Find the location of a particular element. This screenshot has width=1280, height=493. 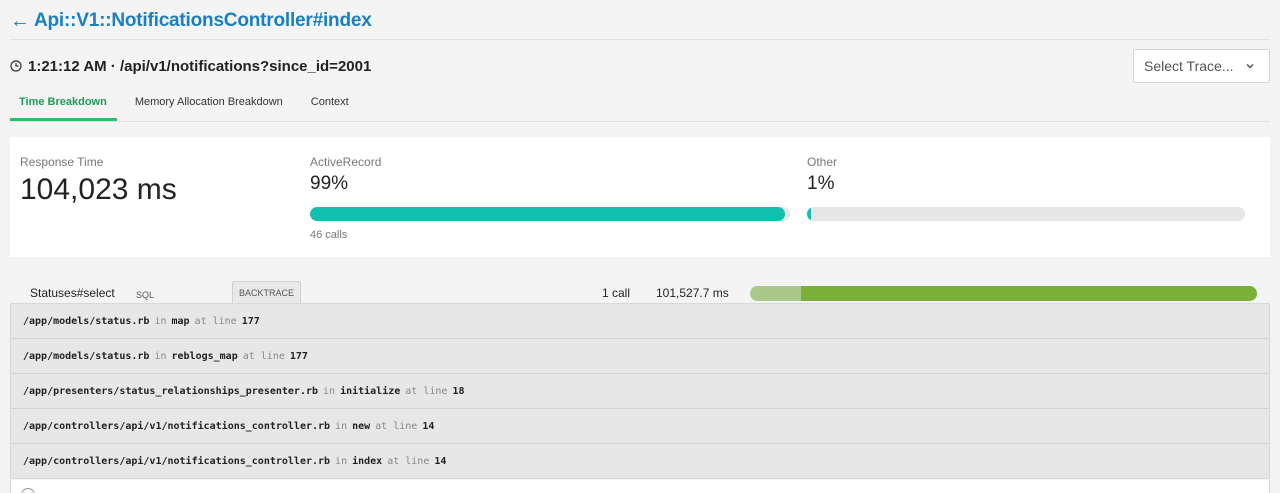

chevron-down-icon is located at coordinates (1250, 66).